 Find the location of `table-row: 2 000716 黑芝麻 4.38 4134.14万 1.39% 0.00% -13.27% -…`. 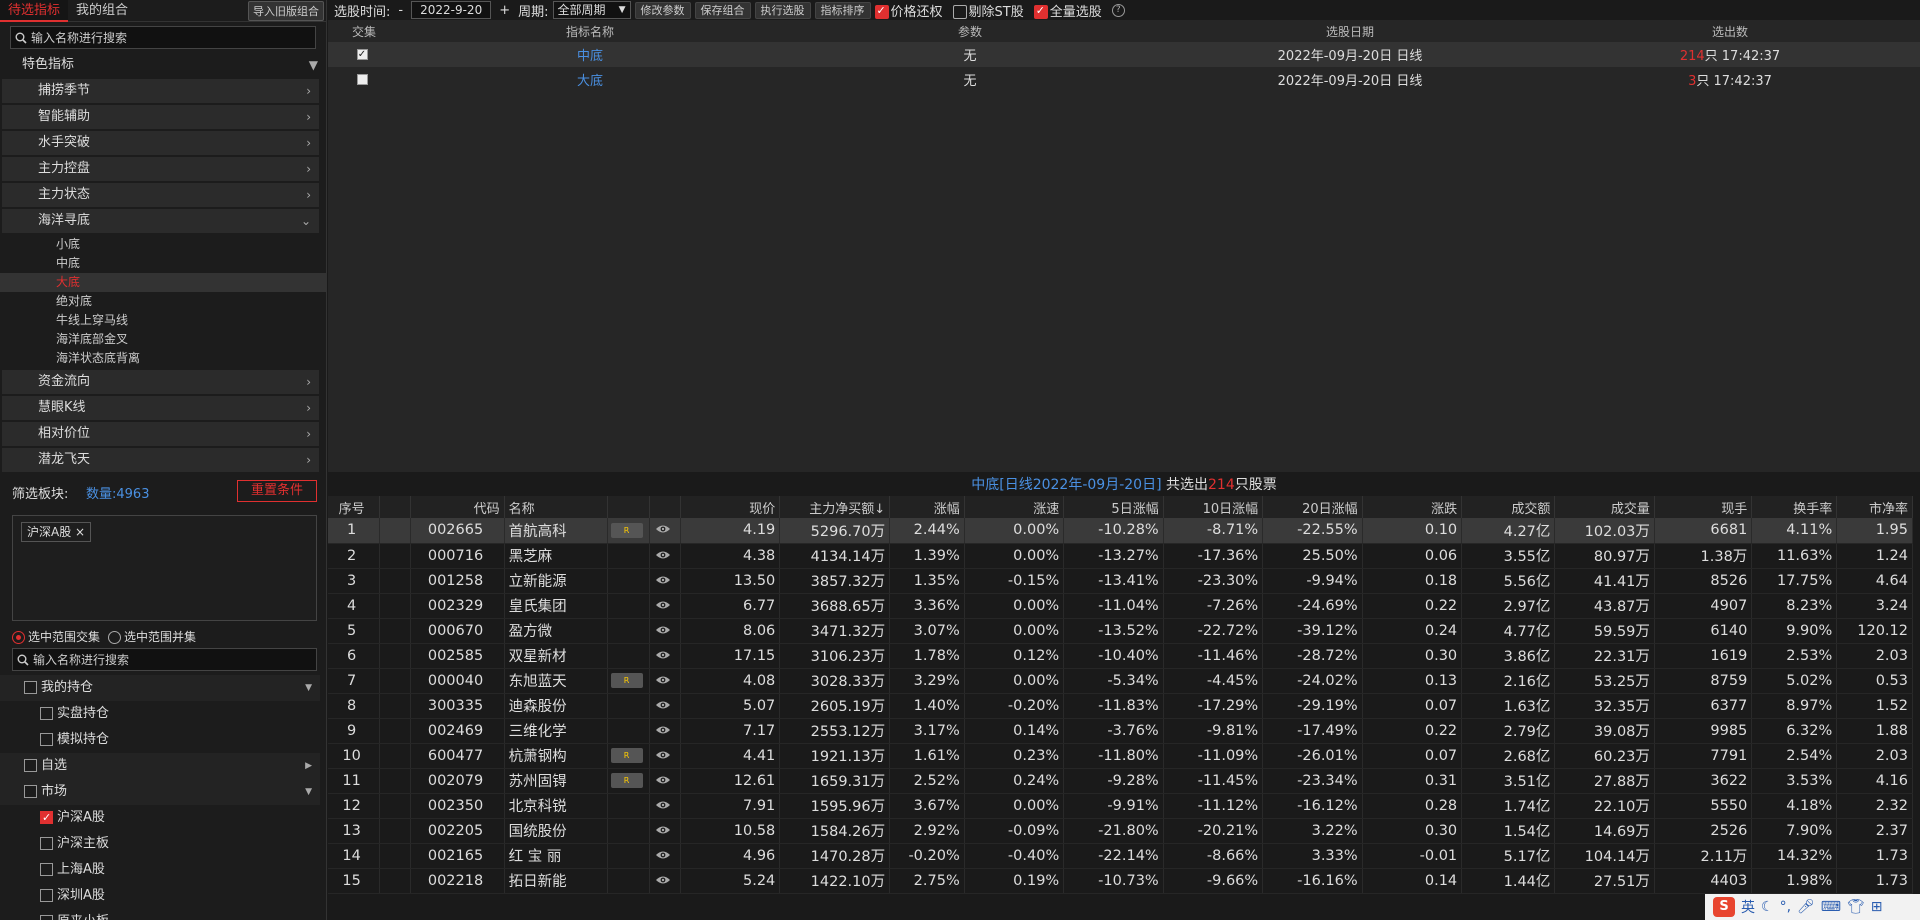

table-row: 2 000716 黑芝麻 4.38 4134.14万 1.39% 0.00% -13.27% -… is located at coordinates (1120, 556).